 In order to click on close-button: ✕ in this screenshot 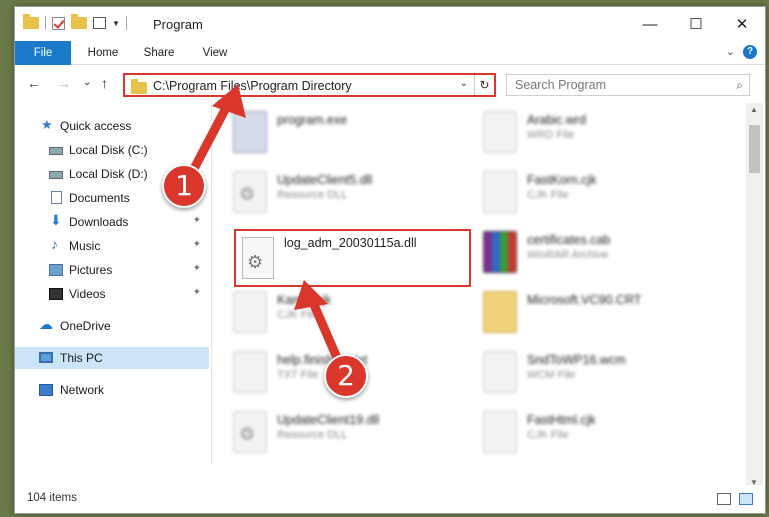, I will do `click(742, 24)`.